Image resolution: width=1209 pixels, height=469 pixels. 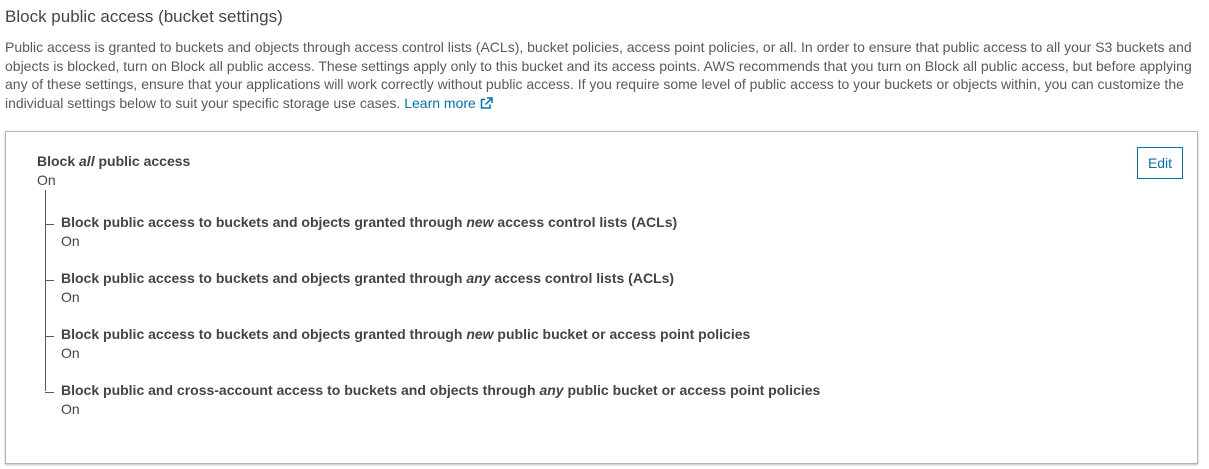 I want to click on block-all-label: Block all public access, so click(x=113, y=161).